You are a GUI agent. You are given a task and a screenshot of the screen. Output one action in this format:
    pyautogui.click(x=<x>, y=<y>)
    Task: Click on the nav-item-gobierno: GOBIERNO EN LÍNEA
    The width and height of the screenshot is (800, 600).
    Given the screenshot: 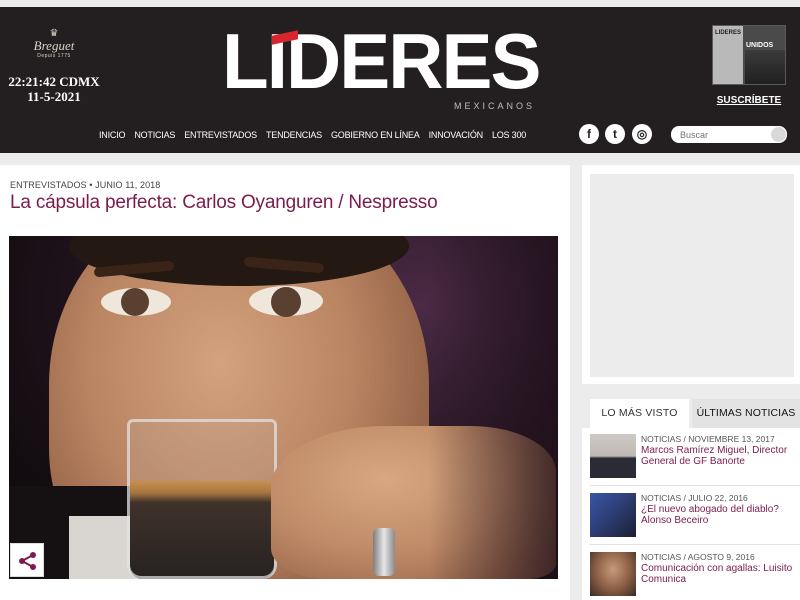 What is the action you would take?
    pyautogui.click(x=375, y=135)
    